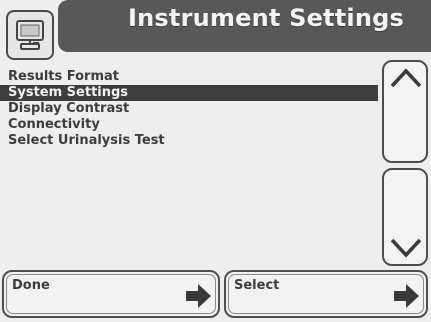 The image size is (431, 322). I want to click on menu-item-system-settings: System Settings, so click(189, 93).